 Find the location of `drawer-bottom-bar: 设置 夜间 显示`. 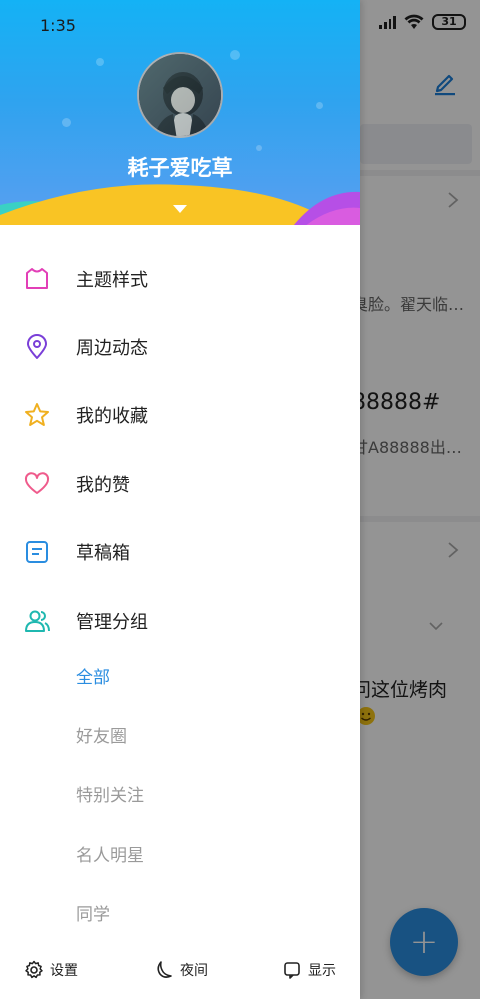

drawer-bottom-bar: 设置 夜间 显示 is located at coordinates (180, 970).